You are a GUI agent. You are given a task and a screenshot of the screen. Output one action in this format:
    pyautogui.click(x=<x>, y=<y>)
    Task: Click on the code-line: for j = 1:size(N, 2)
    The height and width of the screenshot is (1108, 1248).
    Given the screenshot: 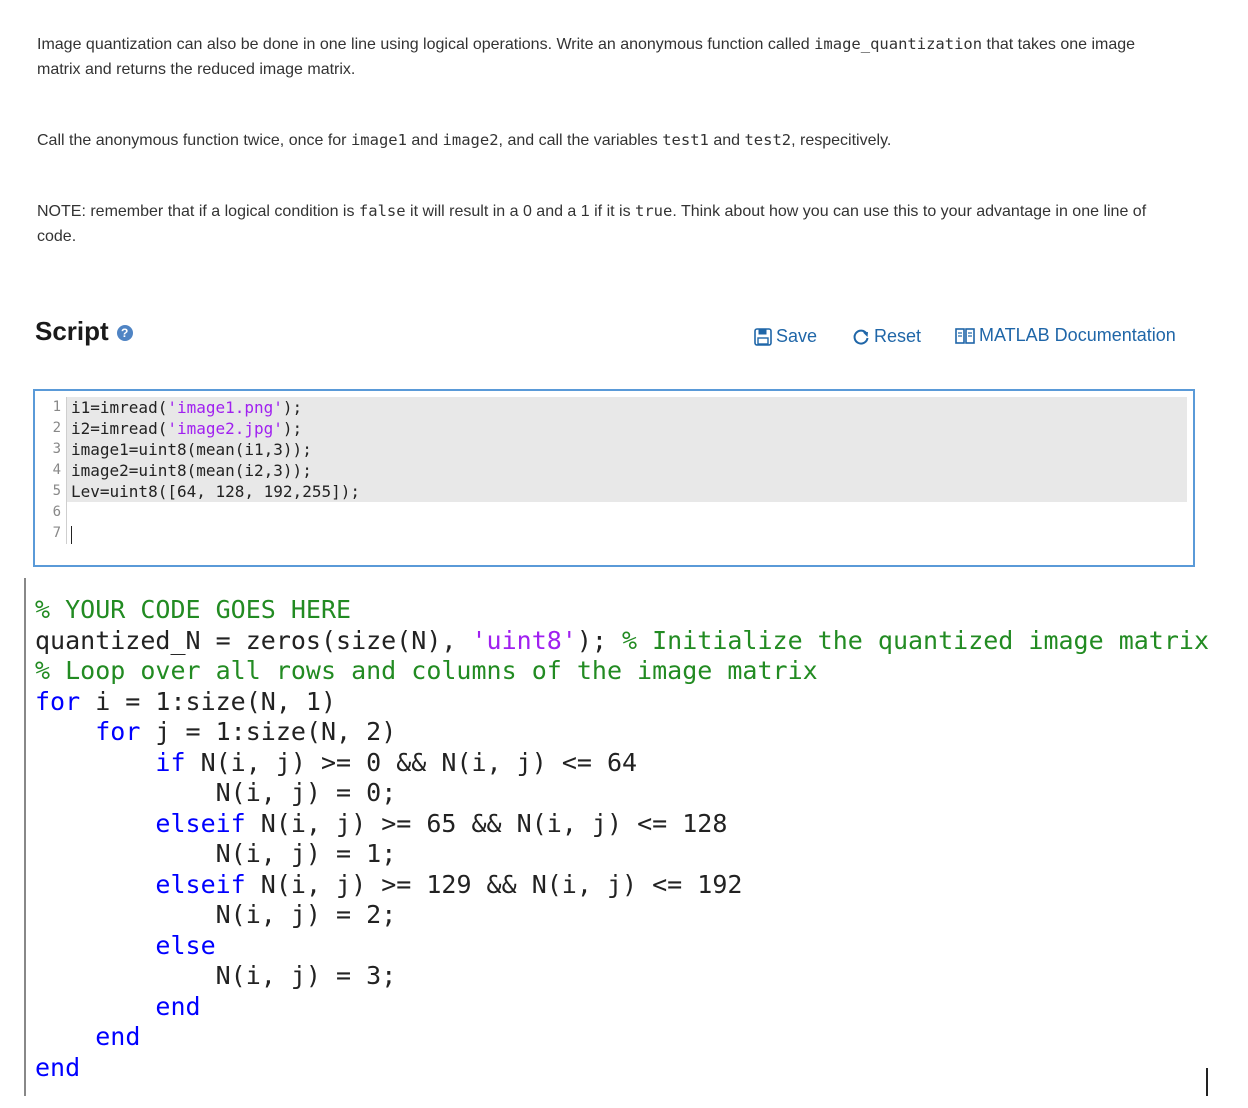 What is the action you would take?
    pyautogui.click(x=246, y=731)
    